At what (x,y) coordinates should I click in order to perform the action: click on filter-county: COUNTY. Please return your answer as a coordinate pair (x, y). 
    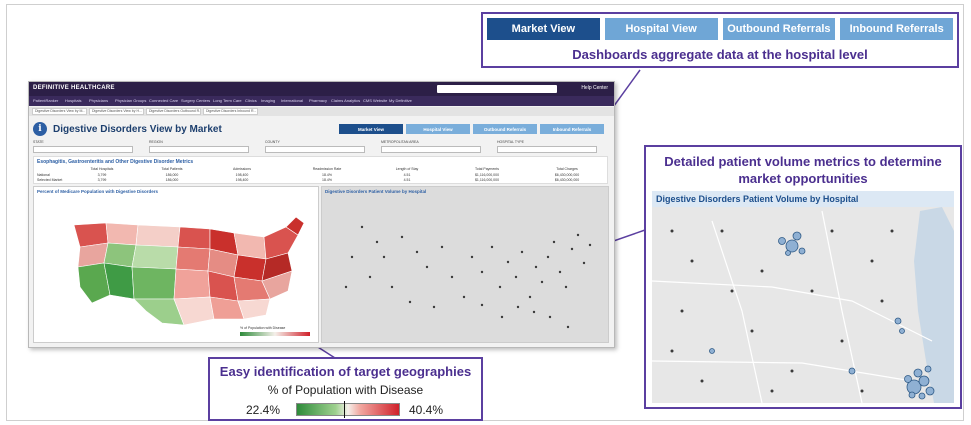
    Looking at the image, I should click on (315, 146).